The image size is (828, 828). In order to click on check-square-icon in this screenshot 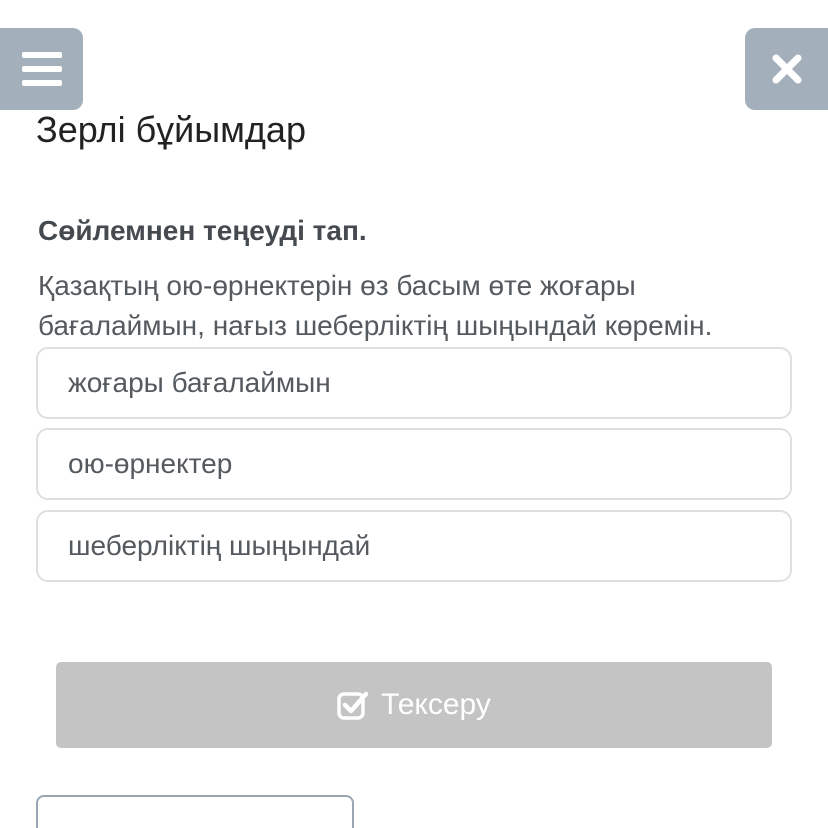, I will do `click(353, 705)`.